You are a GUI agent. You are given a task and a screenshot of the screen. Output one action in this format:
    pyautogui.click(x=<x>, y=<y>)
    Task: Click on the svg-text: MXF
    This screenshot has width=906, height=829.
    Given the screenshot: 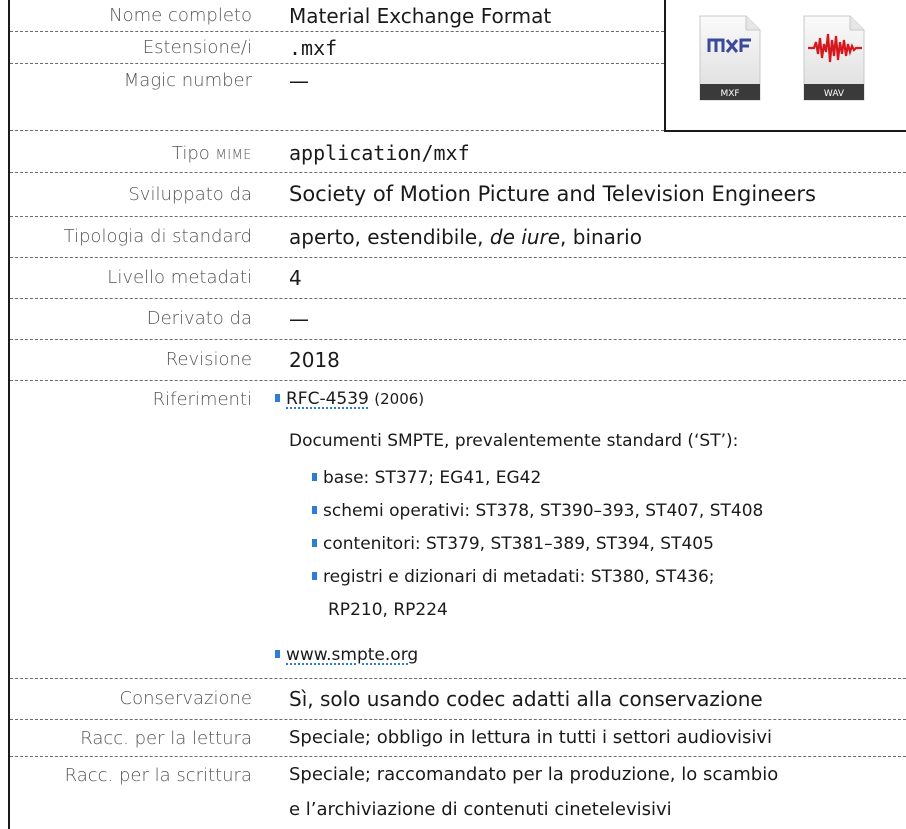 What is the action you would take?
    pyautogui.click(x=729, y=94)
    